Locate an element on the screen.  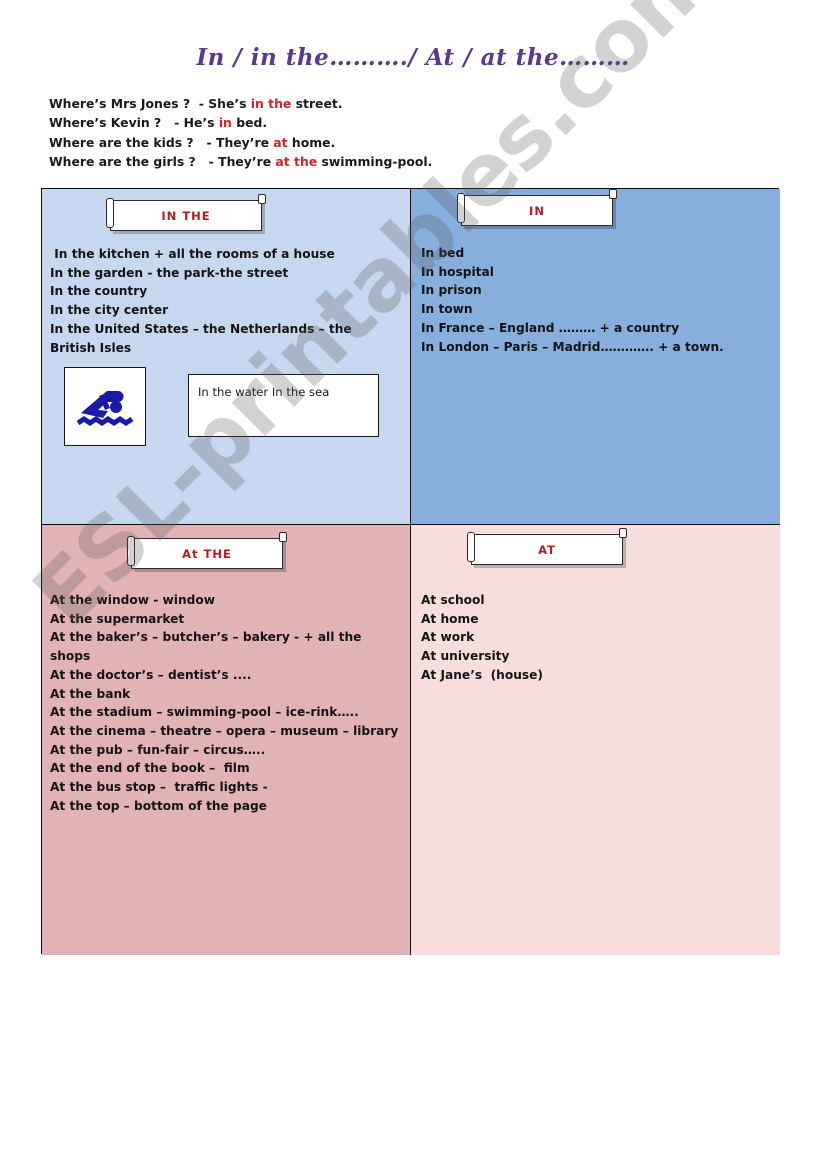
swimmer-icon is located at coordinates (105, 408).